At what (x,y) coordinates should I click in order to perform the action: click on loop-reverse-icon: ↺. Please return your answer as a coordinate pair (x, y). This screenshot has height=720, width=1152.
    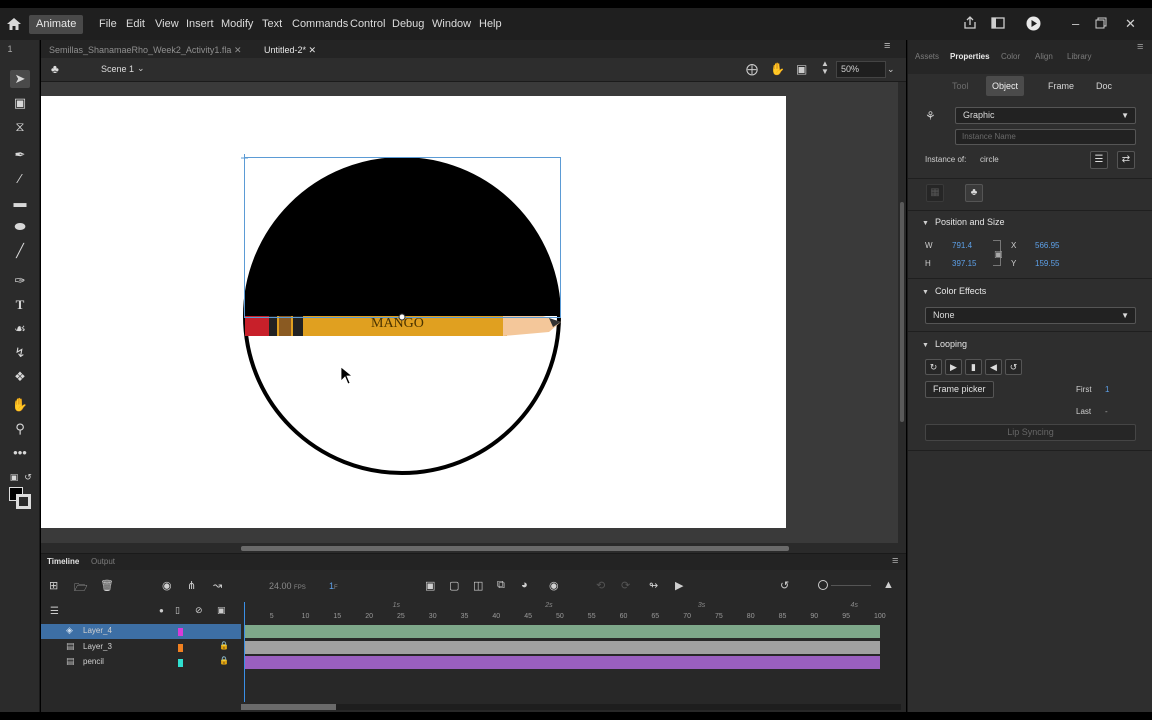
    Looking at the image, I should click on (1013, 367).